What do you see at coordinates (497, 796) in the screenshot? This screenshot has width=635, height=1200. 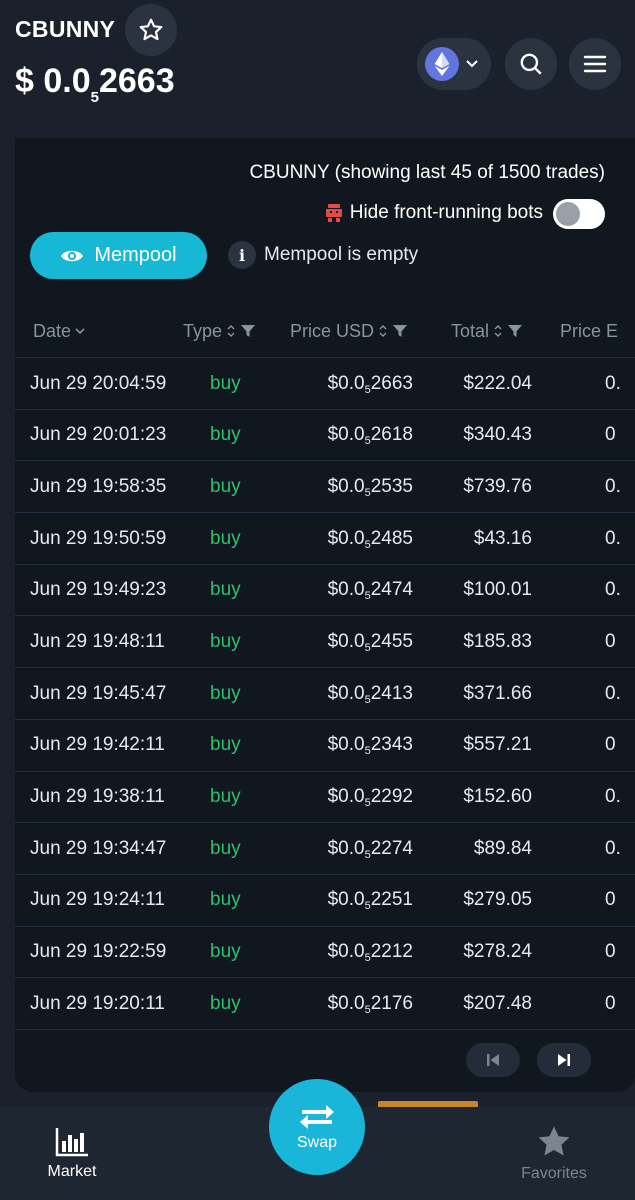 I see `trade-total: $152.60` at bounding box center [497, 796].